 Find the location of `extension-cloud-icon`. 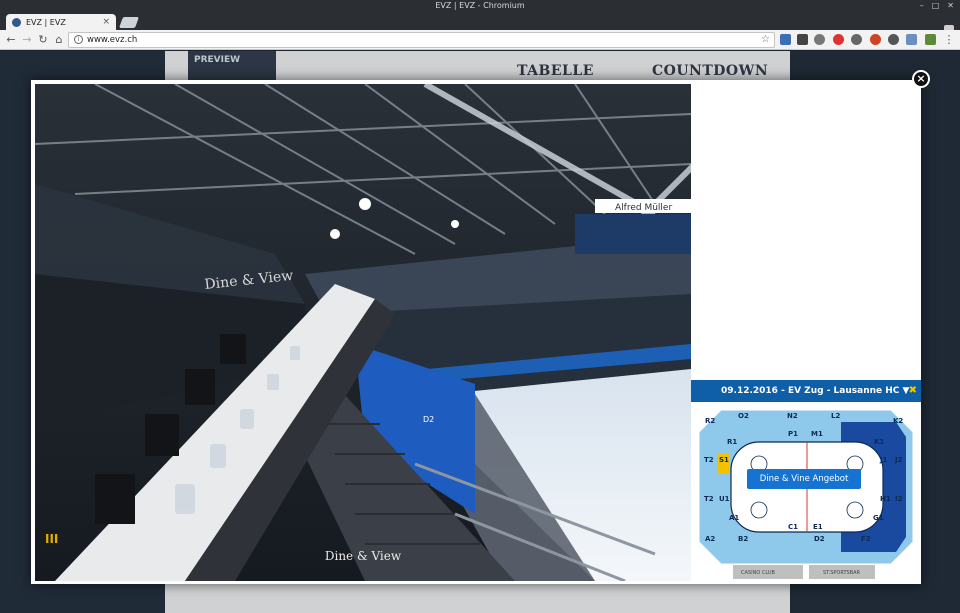

extension-cloud-icon is located at coordinates (819, 39).